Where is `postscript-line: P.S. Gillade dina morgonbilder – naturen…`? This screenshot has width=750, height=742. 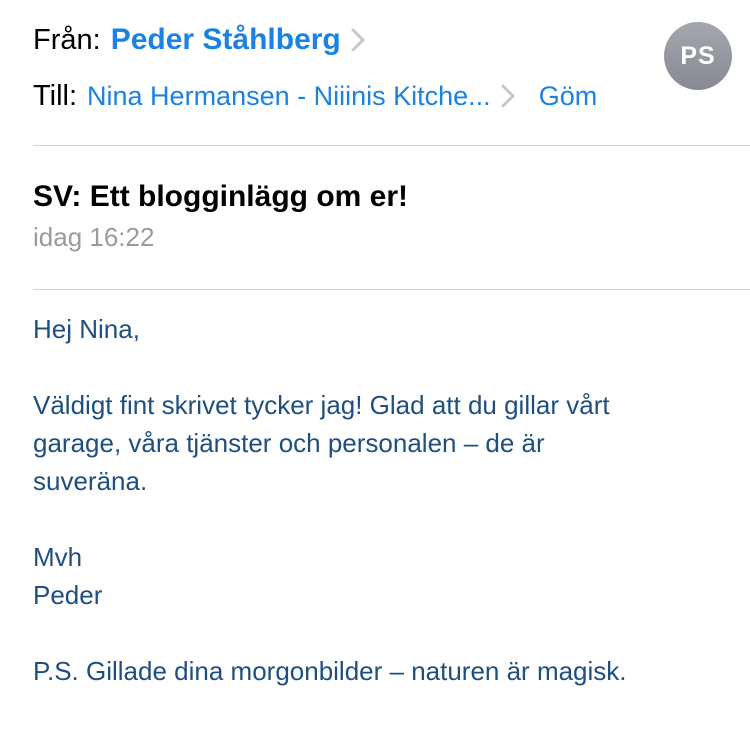 postscript-line: P.S. Gillade dina morgonbilder – naturen… is located at coordinates (330, 671).